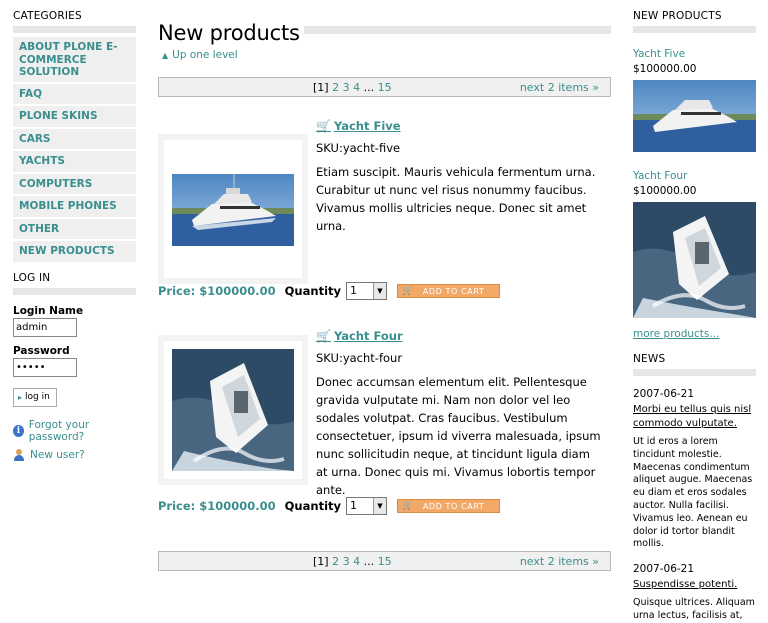 This screenshot has width=768, height=623. I want to click on login-header: LOG IN, so click(74, 283).